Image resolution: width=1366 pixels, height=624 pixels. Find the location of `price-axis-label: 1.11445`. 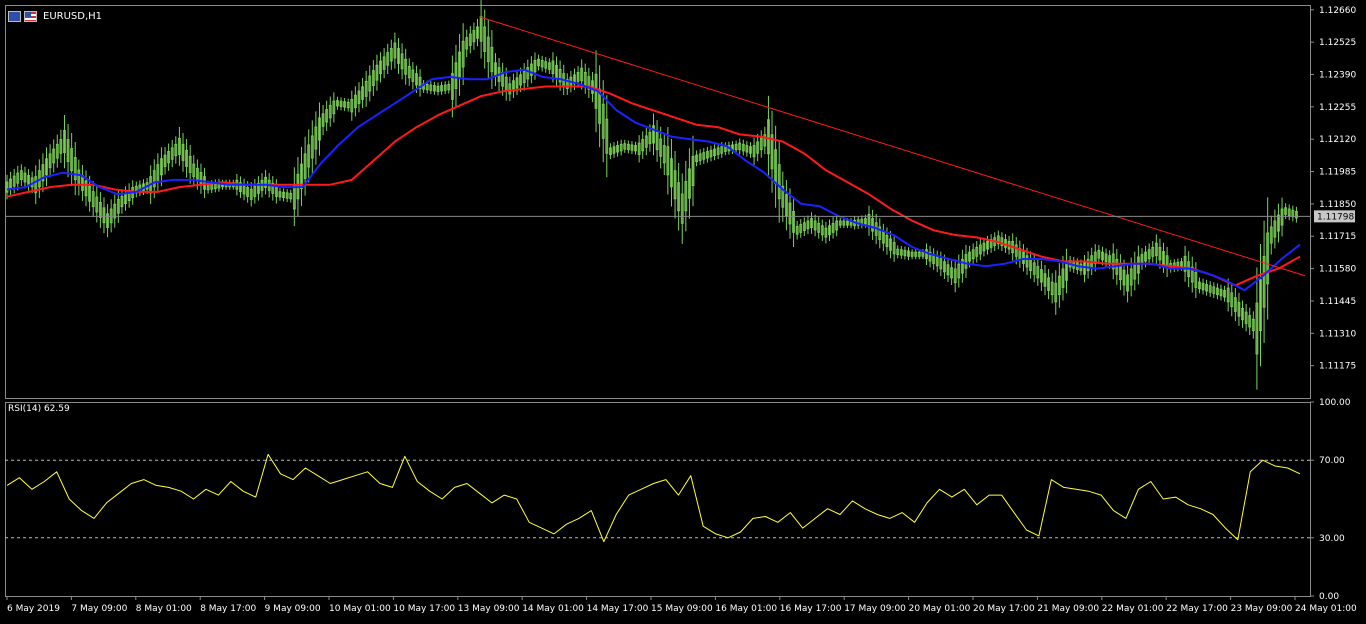

price-axis-label: 1.11445 is located at coordinates (1337, 302).